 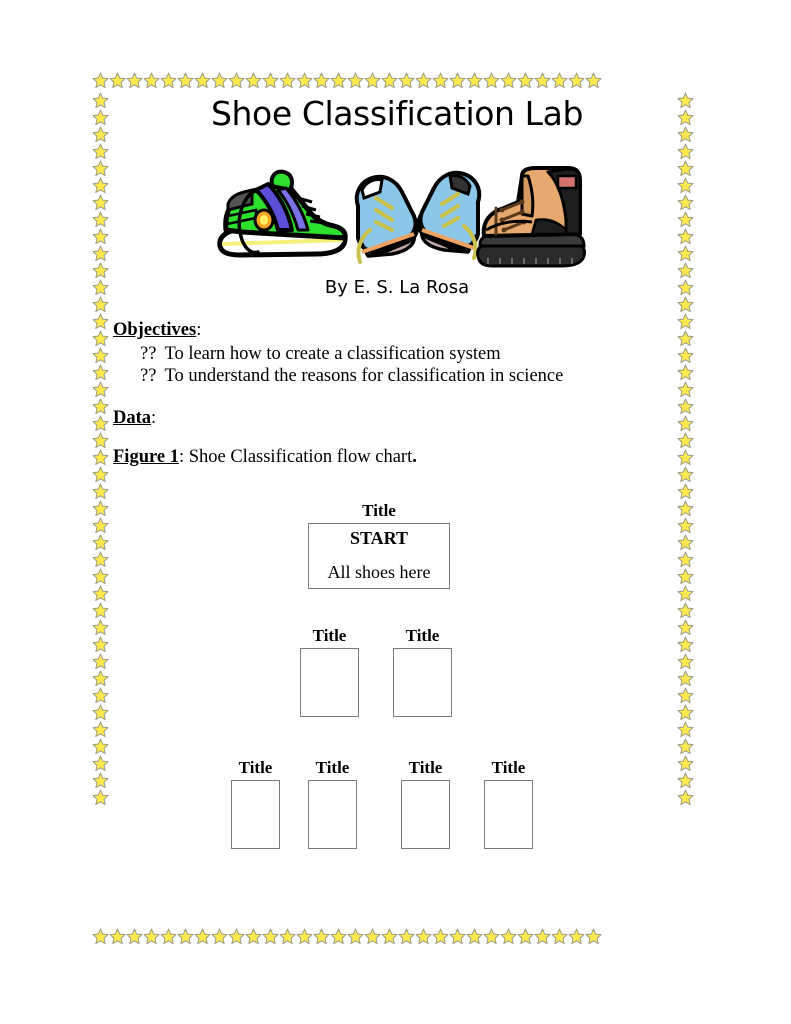 What do you see at coordinates (379, 537) in the screenshot?
I see `node-primary-text: START` at bounding box center [379, 537].